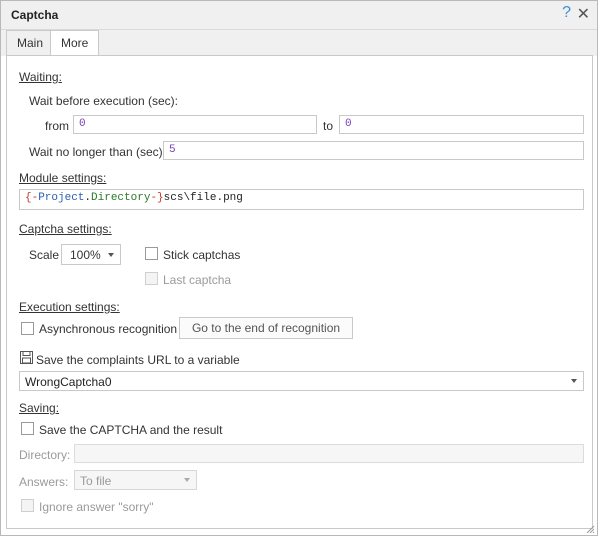  What do you see at coordinates (45, 455) in the screenshot?
I see `directory-label: Directory:` at bounding box center [45, 455].